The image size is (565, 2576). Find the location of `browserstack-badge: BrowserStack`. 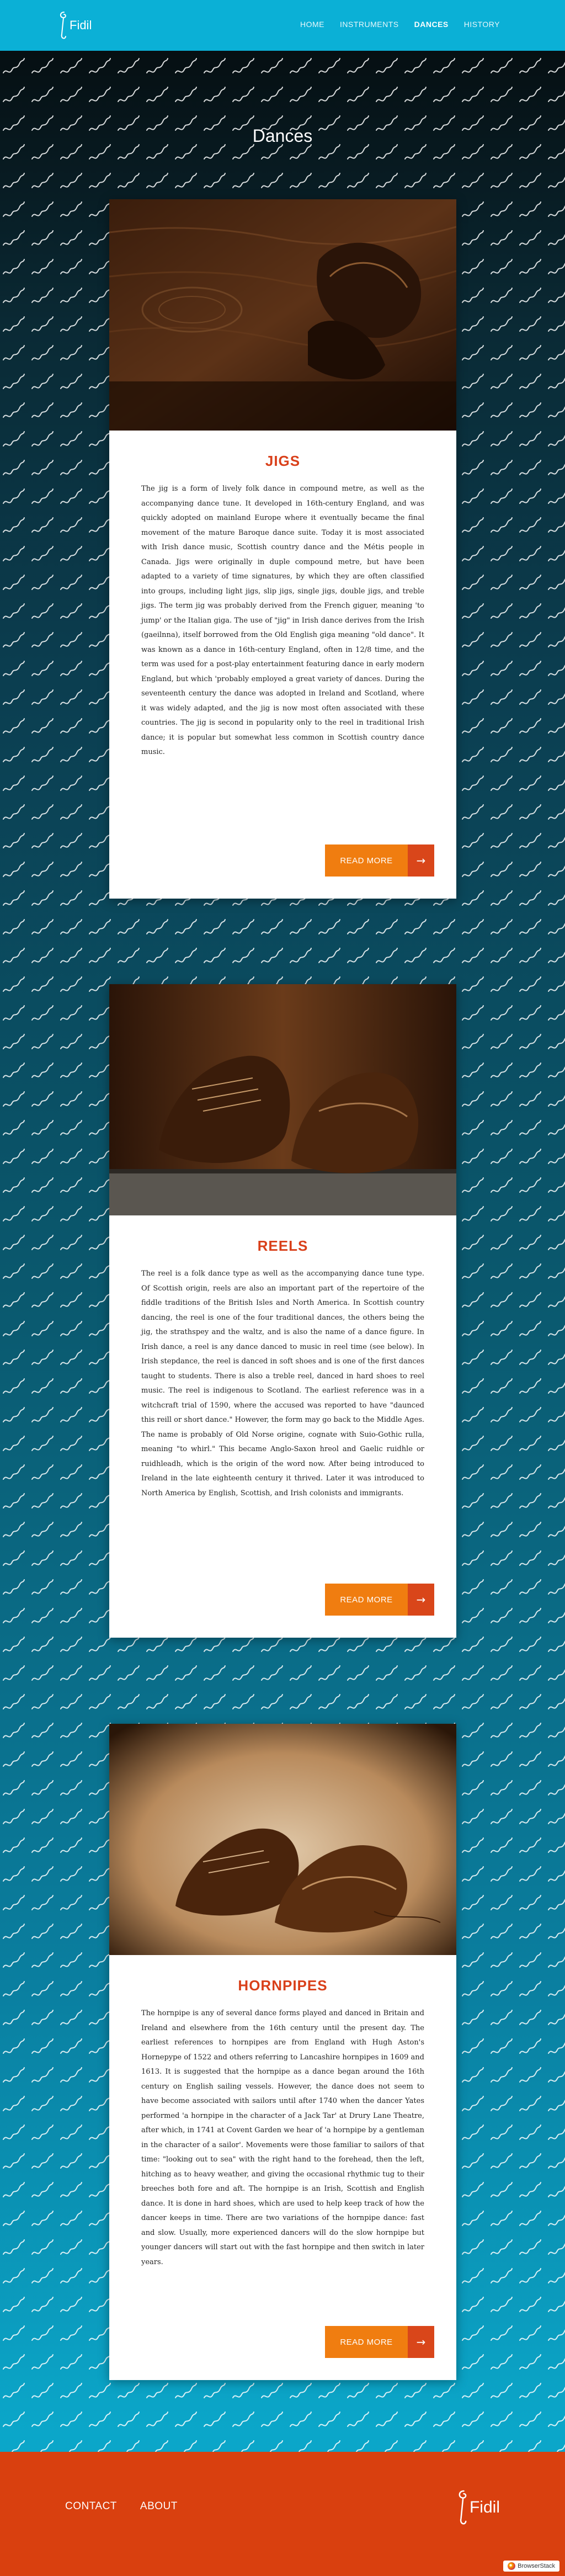

browserstack-badge: BrowserStack is located at coordinates (531, 2566).